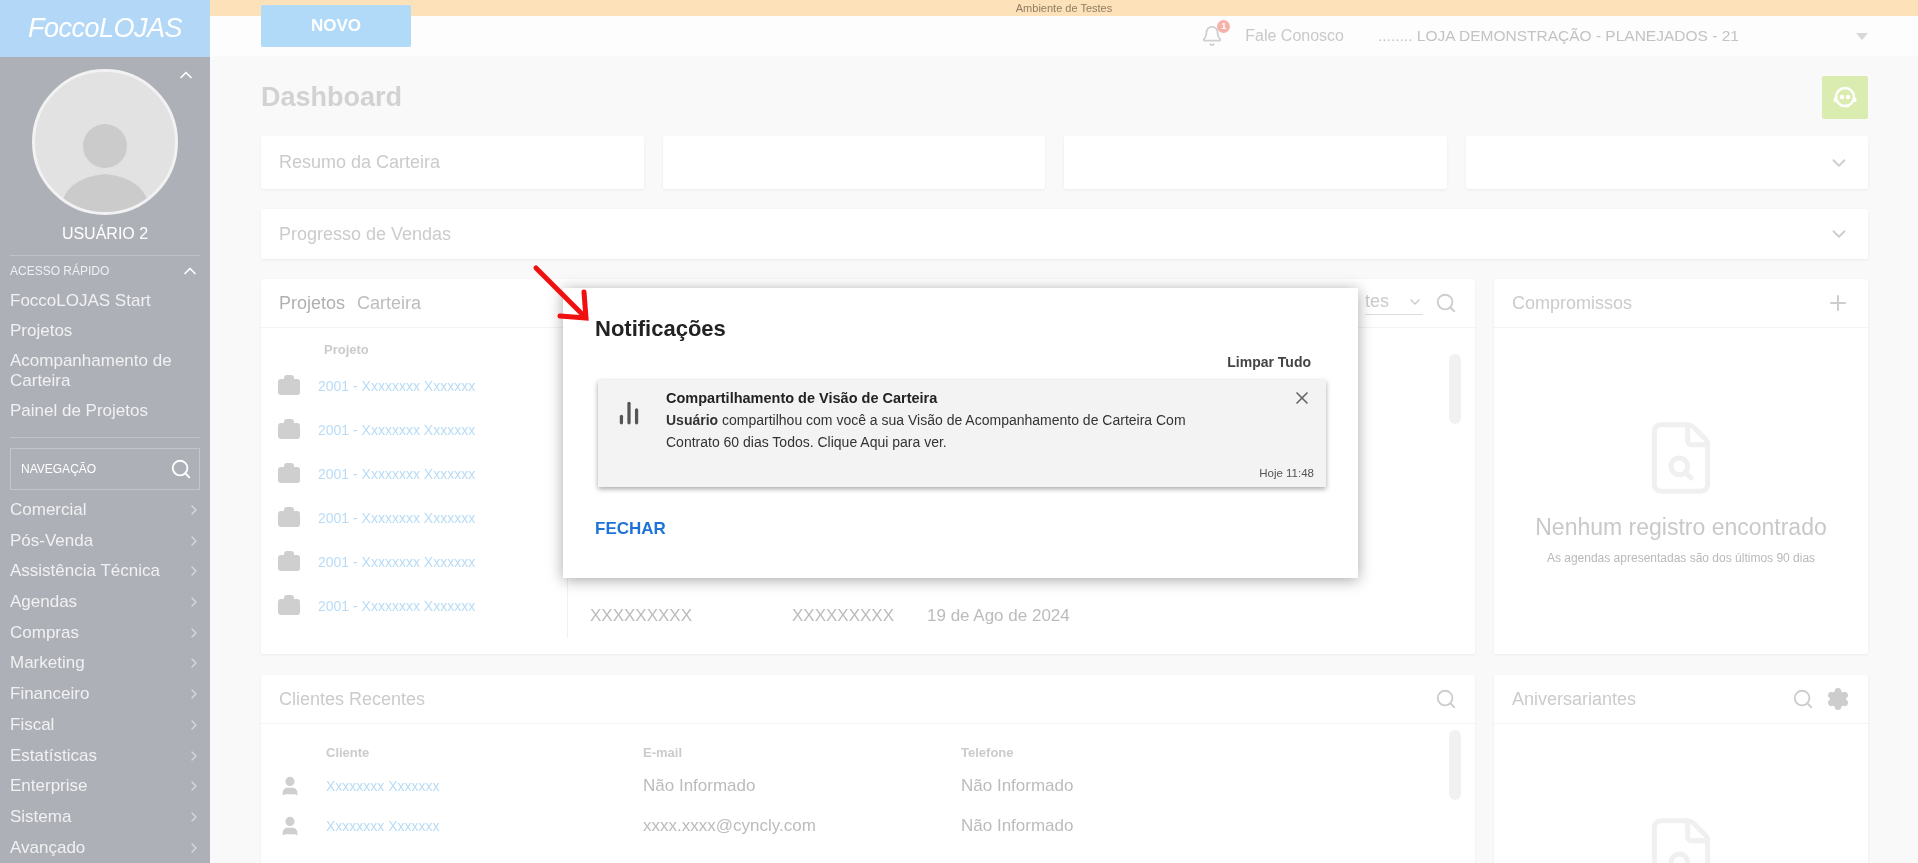 The height and width of the screenshot is (863, 1918). Describe the element at coordinates (802, 398) in the screenshot. I see `notification-title: Compartilhamento de Visão de Carteira` at that location.